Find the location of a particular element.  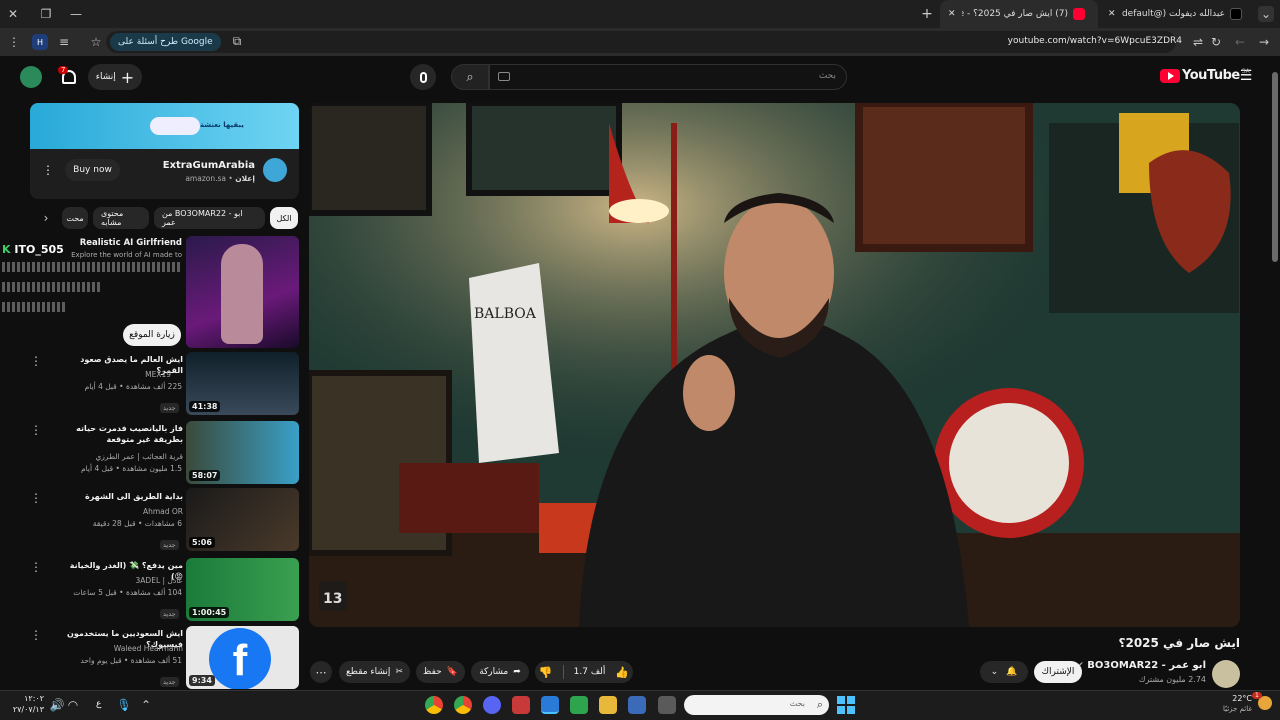

file-explorer-icon is located at coordinates (608, 705).